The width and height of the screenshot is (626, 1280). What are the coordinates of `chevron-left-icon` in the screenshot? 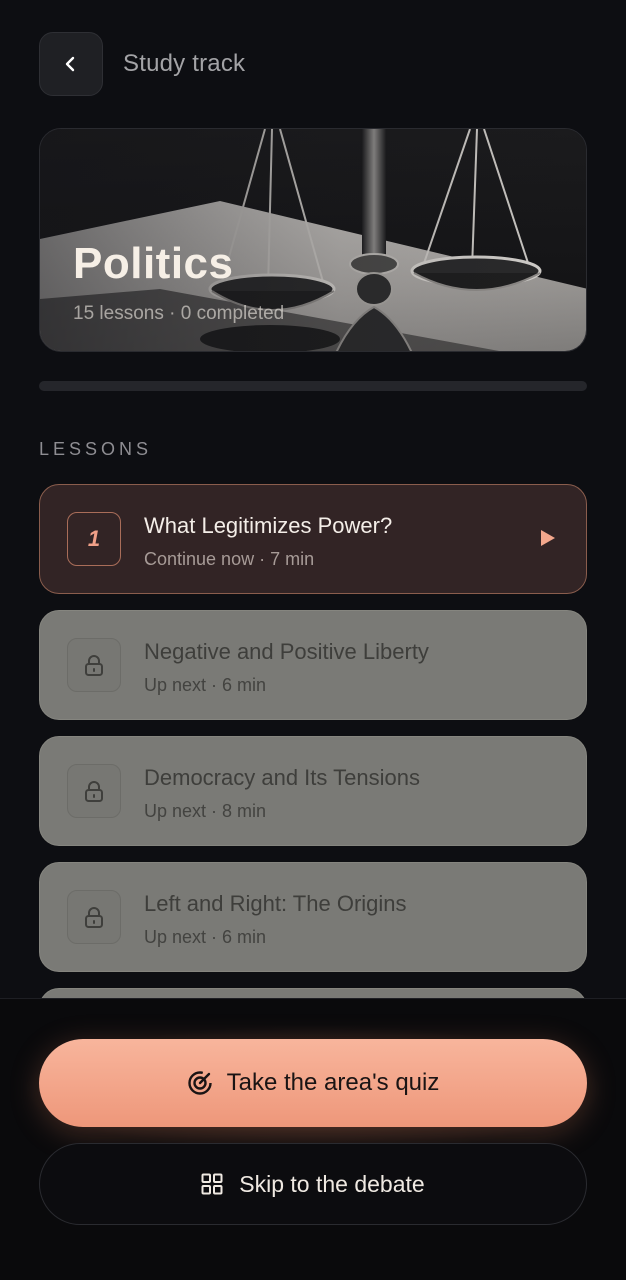 It's located at (70, 64).